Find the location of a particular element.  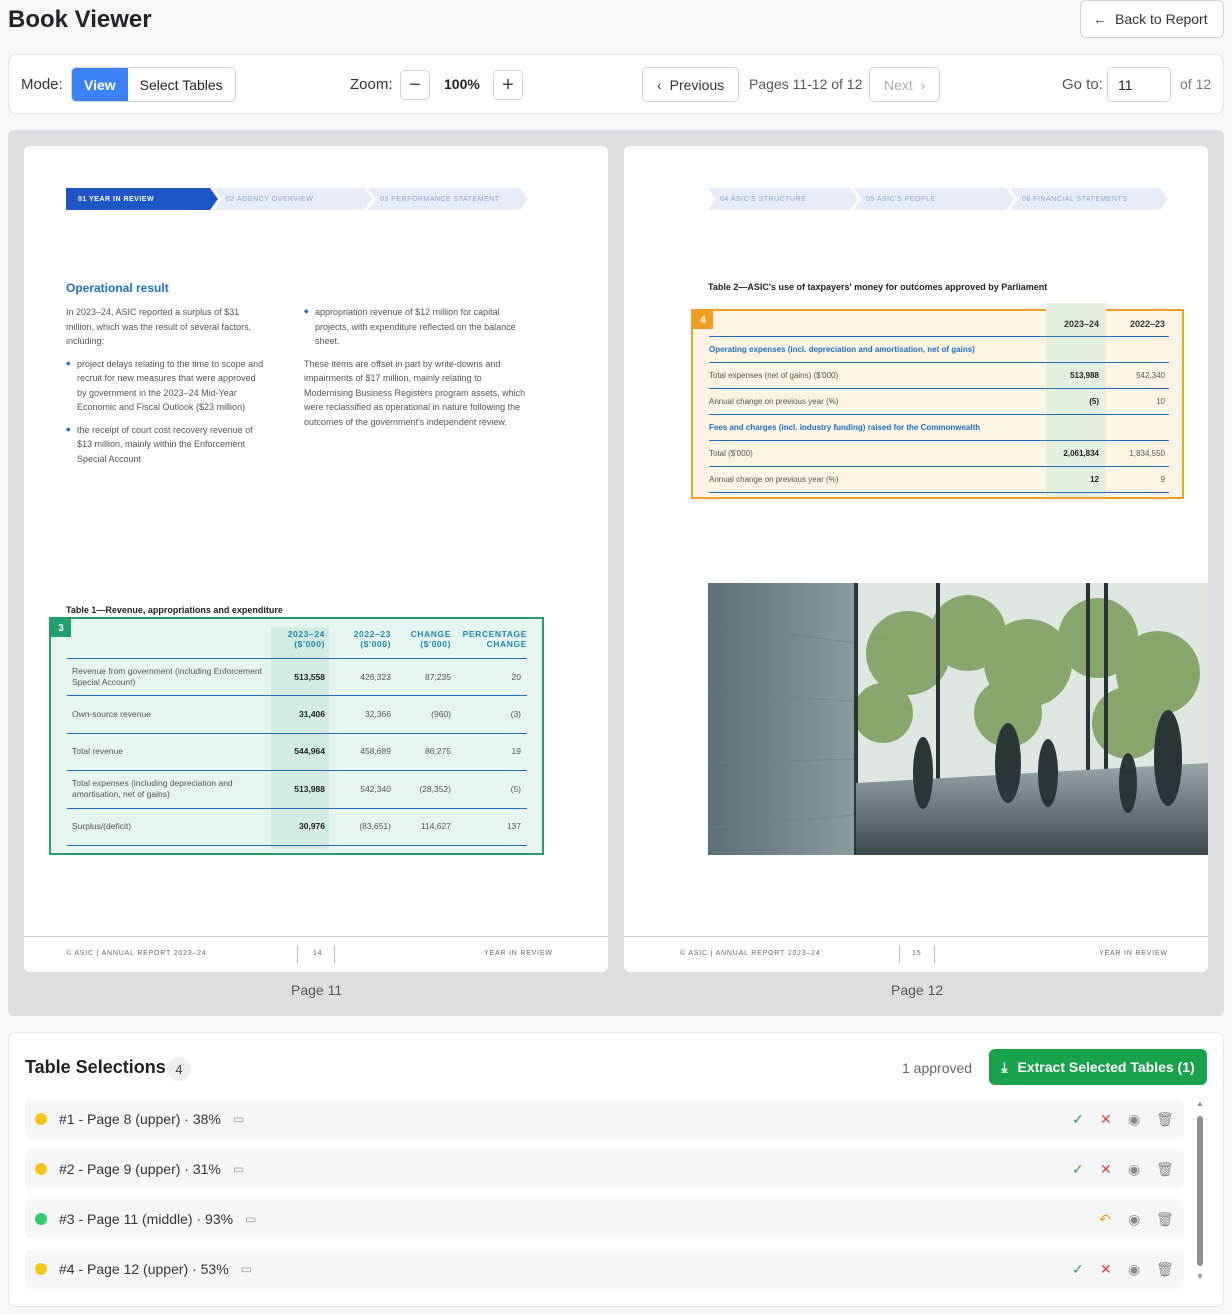

mode-toggle: View Select Tables is located at coordinates (153, 84).